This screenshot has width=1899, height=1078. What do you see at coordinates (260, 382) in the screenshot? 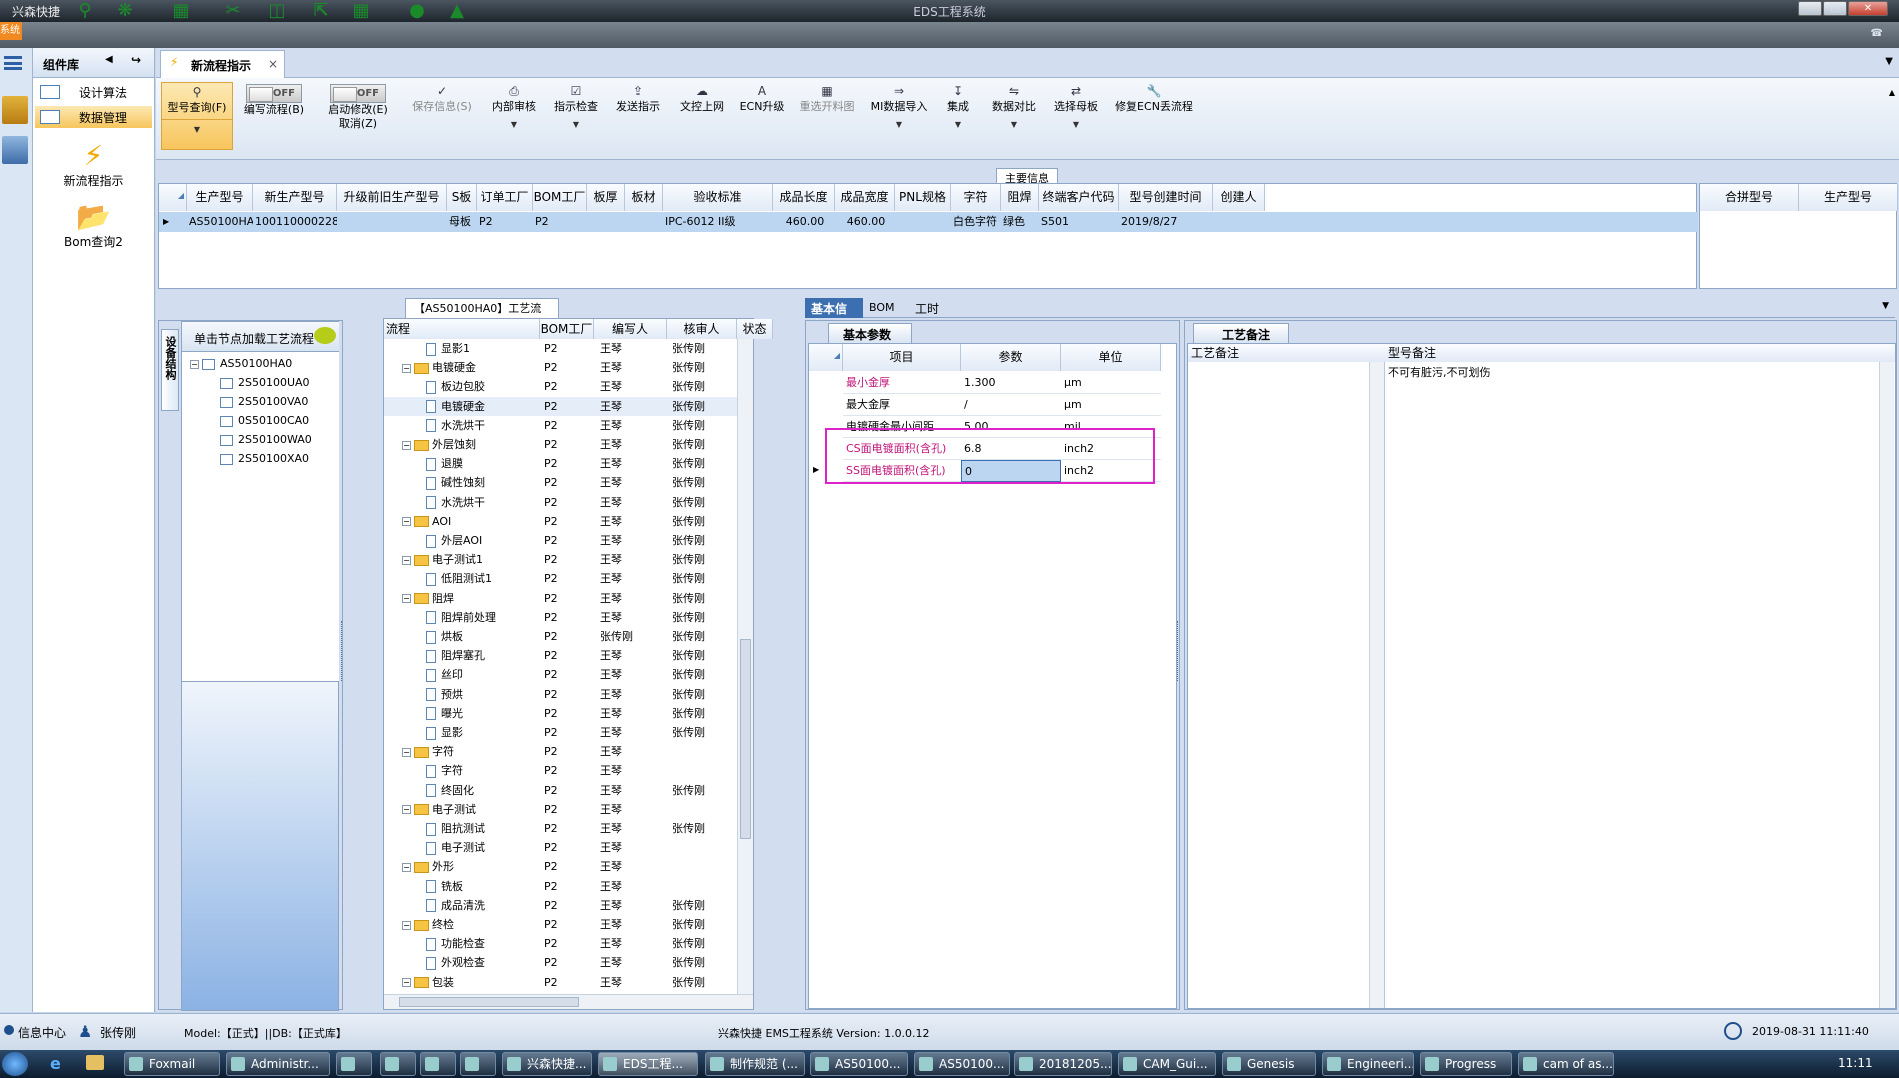
I see `tree-node: 2S50100UA0` at bounding box center [260, 382].